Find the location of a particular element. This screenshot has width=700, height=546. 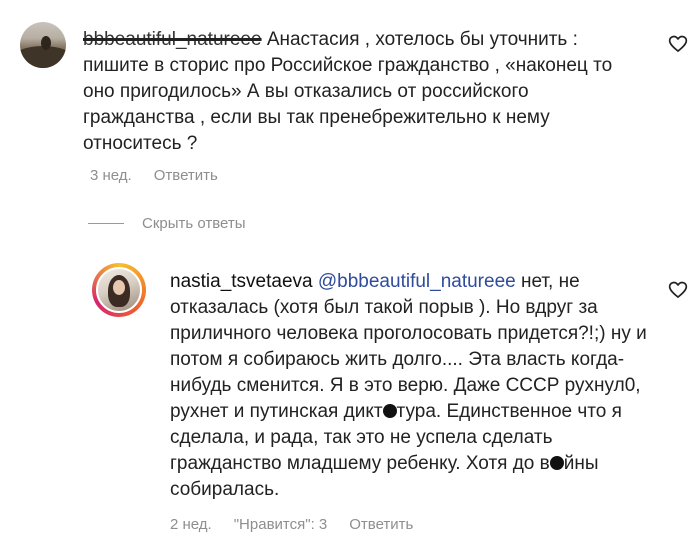

reply-meta: 2 нед. "Нравится": 3 Ответить is located at coordinates (291, 524).